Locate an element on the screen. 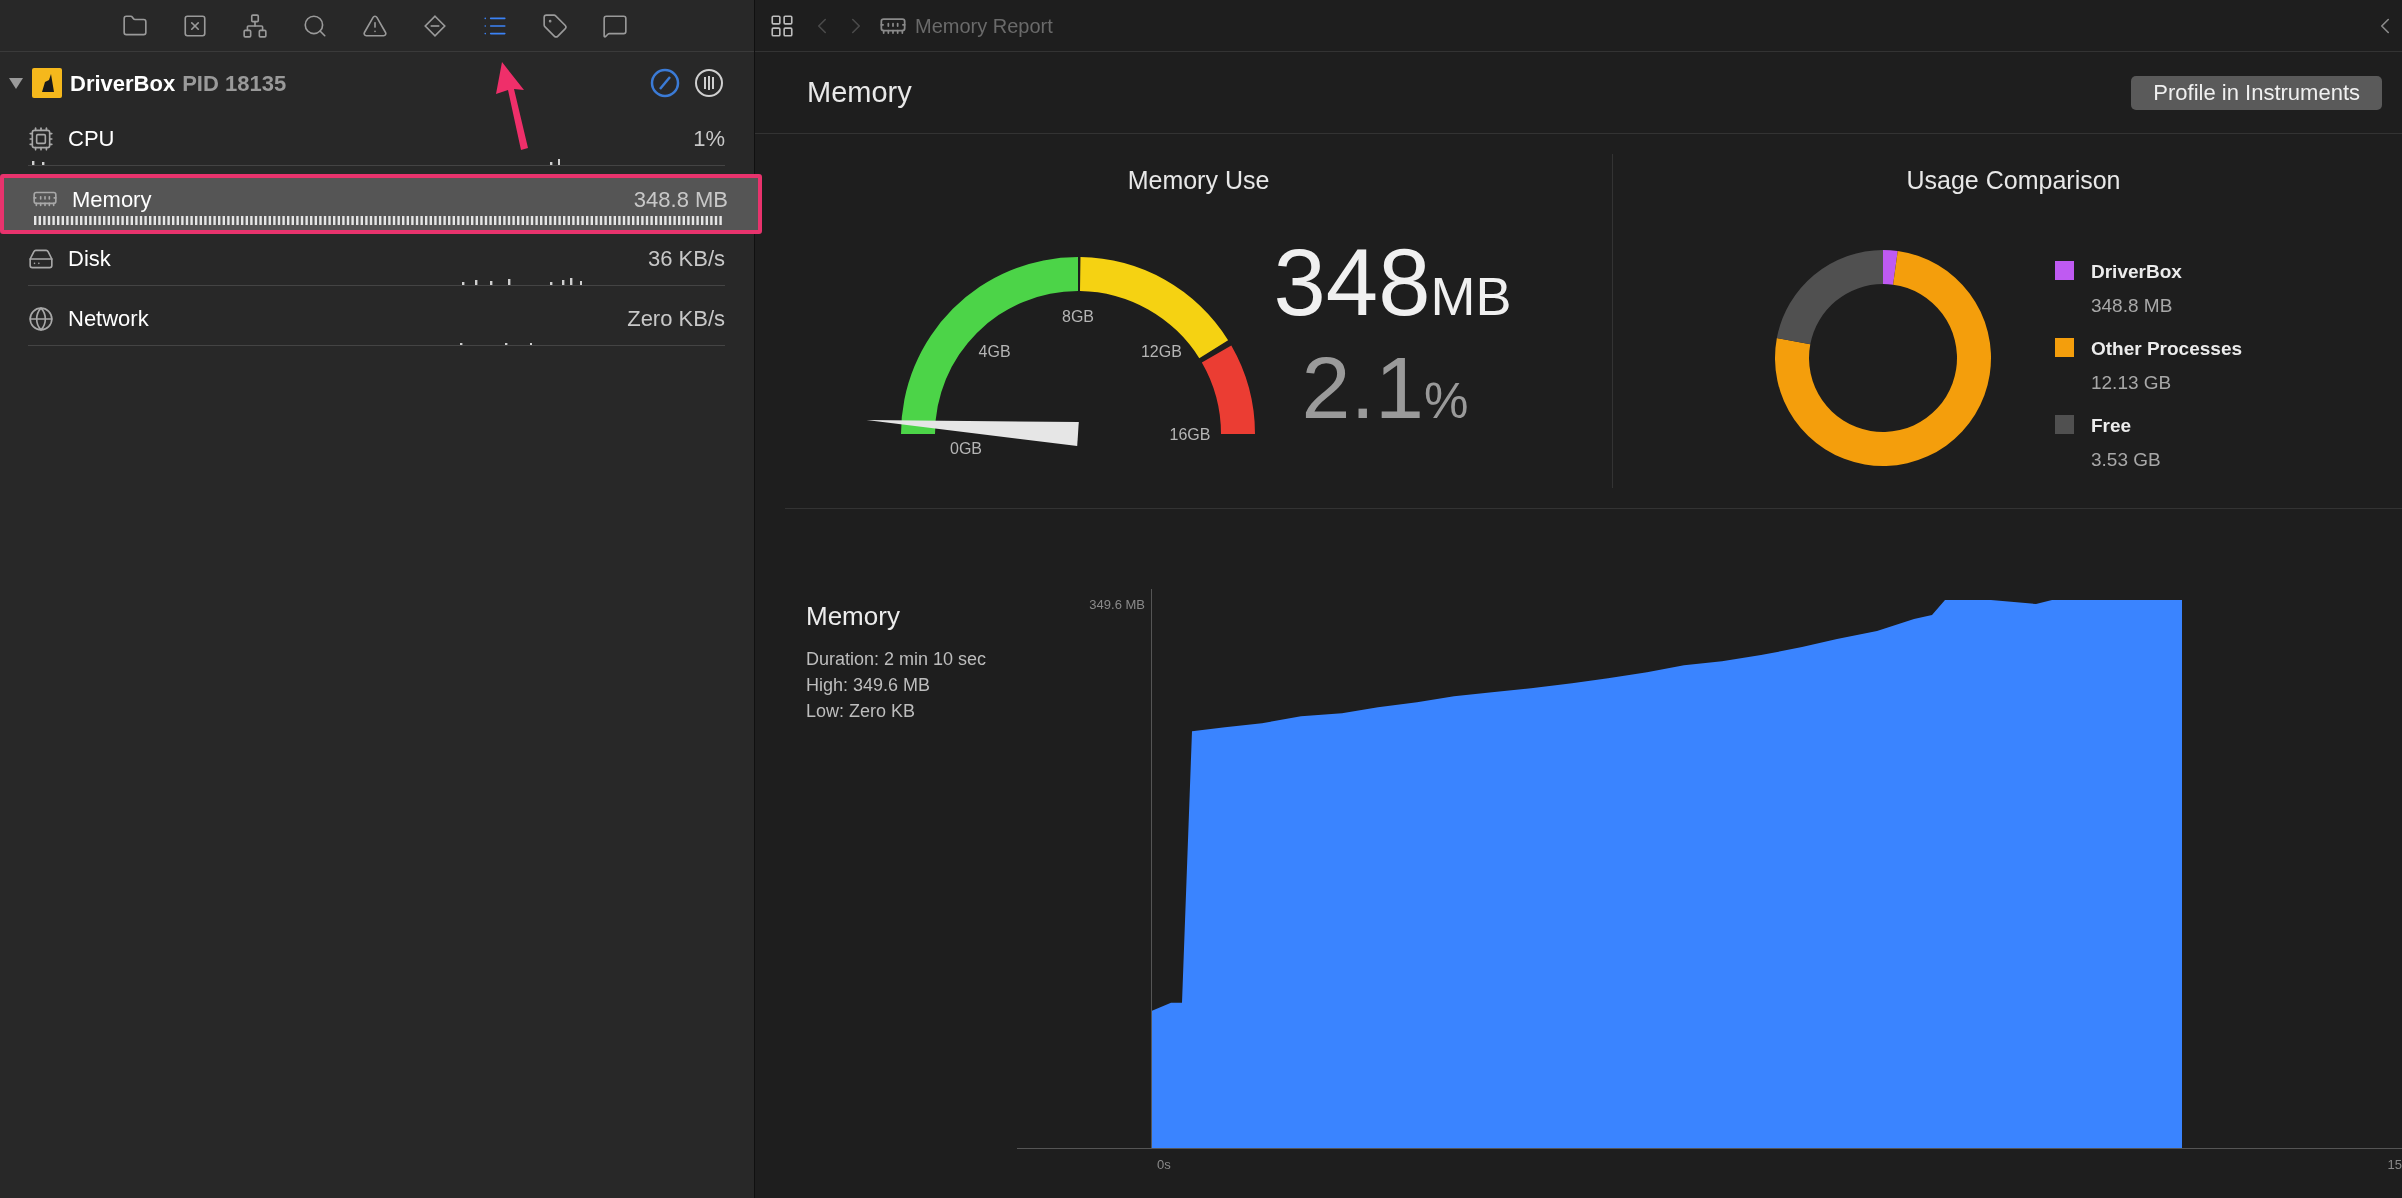 This screenshot has height=1198, width=2402. gauge-tick-label: 12GB is located at coordinates (1161, 351).